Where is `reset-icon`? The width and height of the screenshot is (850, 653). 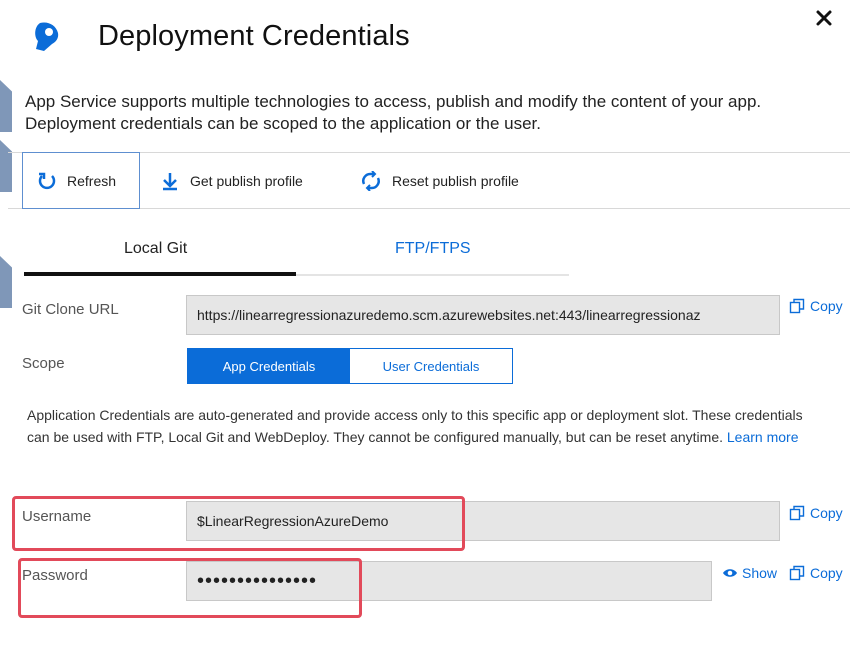
reset-icon is located at coordinates (371, 181).